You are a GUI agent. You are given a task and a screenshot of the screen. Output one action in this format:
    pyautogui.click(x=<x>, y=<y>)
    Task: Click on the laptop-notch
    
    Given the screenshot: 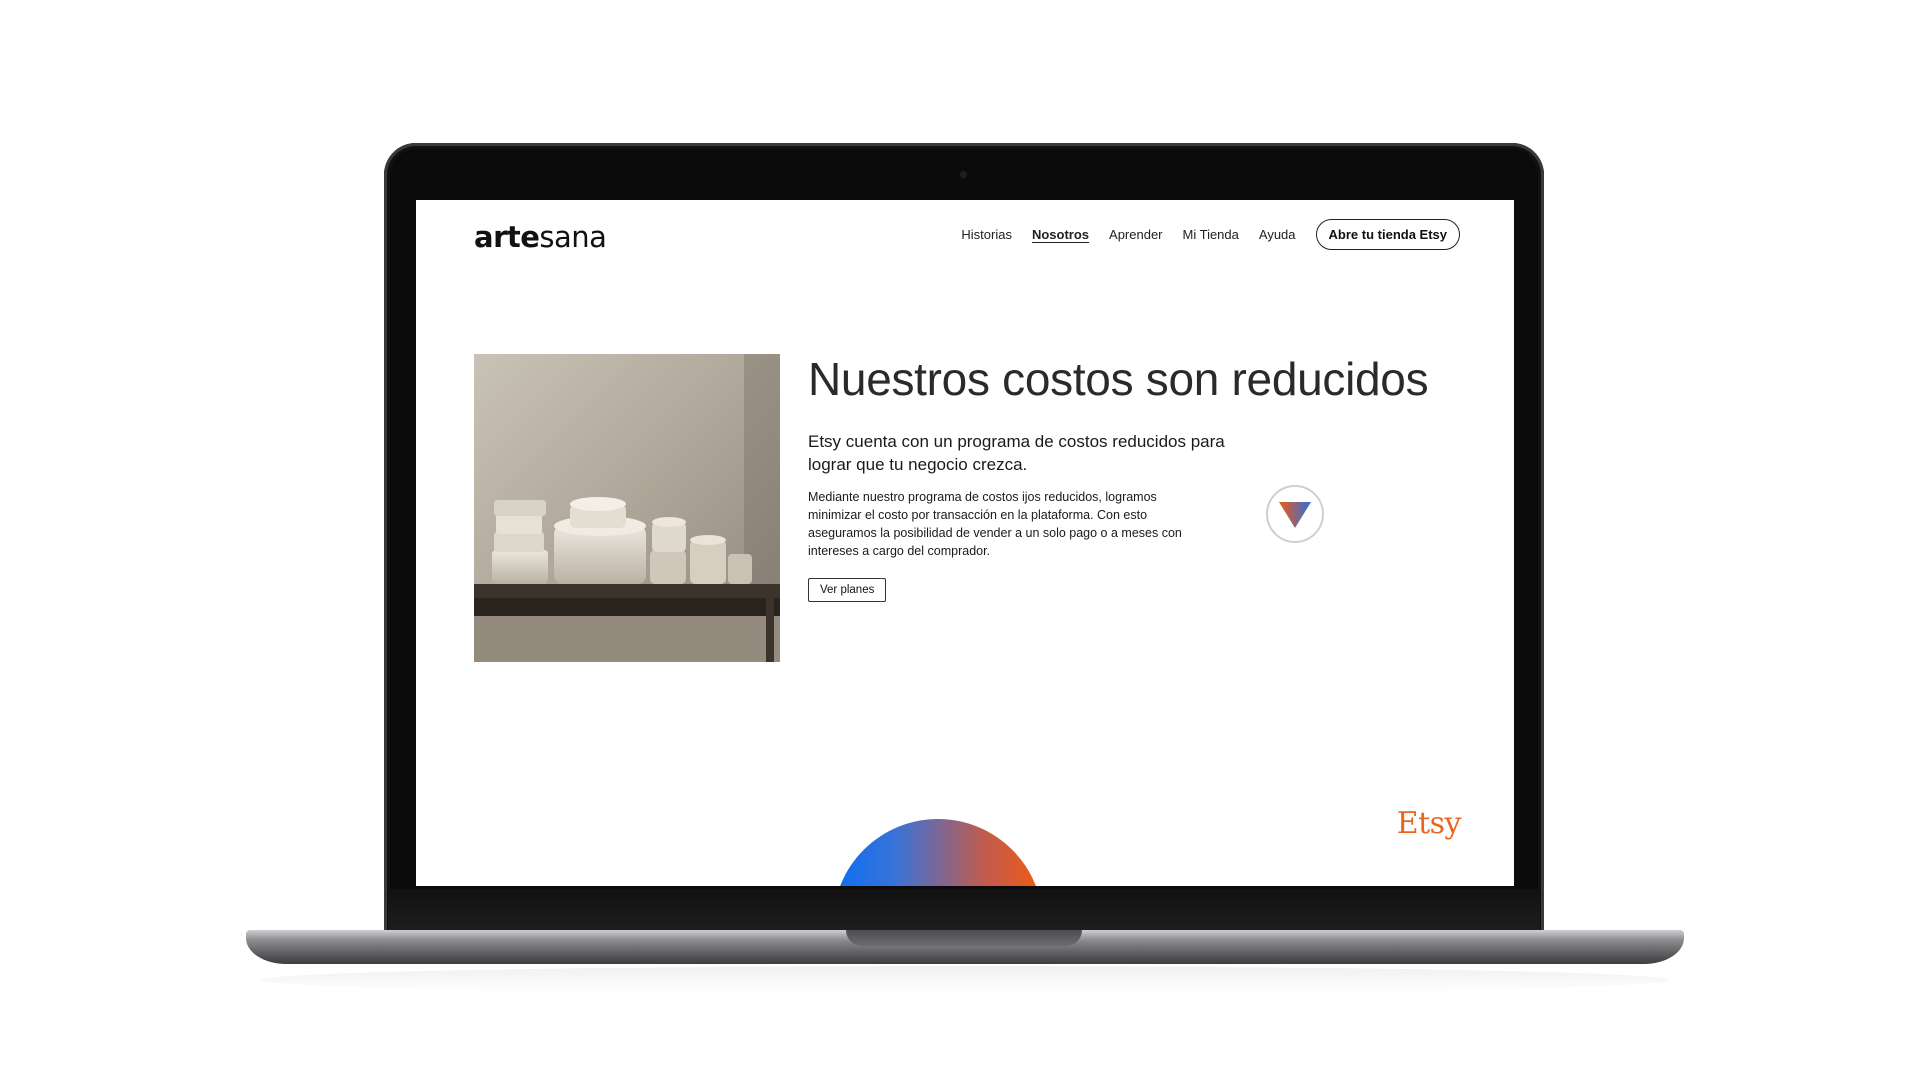 What is the action you would take?
    pyautogui.click(x=964, y=938)
    